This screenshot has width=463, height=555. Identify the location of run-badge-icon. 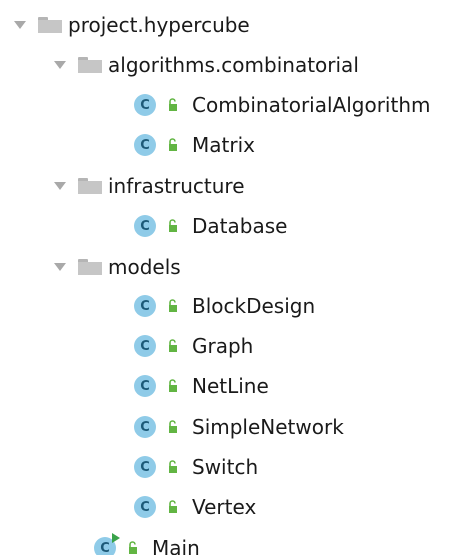
(116, 538).